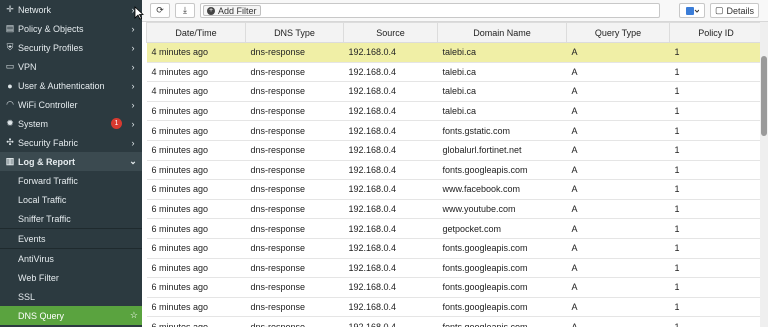 This screenshot has width=768, height=327. I want to click on scrollbar-thumb, so click(764, 96).